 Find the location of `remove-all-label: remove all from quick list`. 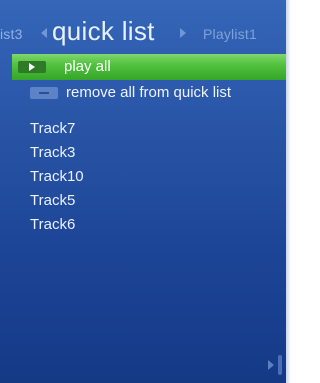

remove-all-label: remove all from quick list is located at coordinates (149, 92).